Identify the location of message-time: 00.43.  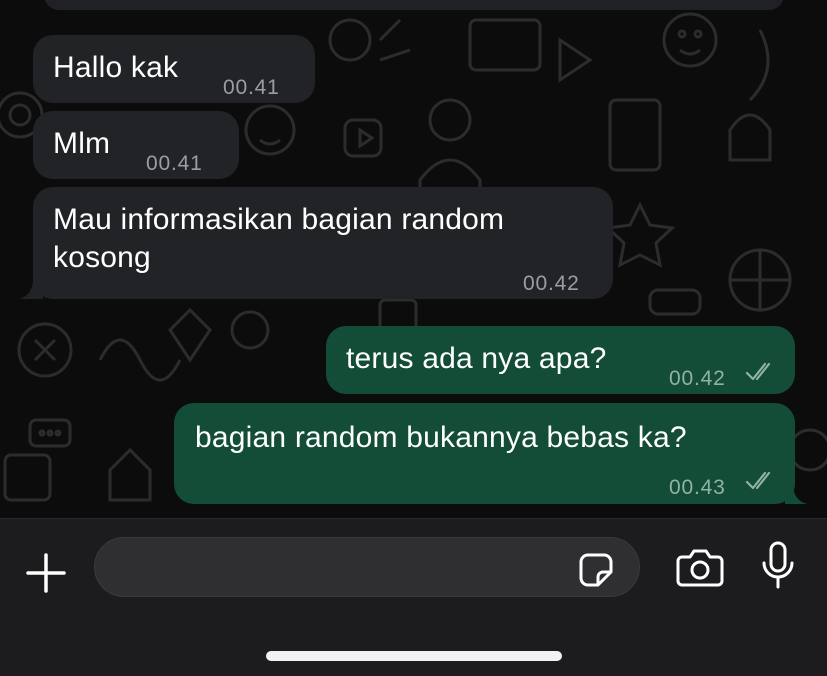
(697, 487).